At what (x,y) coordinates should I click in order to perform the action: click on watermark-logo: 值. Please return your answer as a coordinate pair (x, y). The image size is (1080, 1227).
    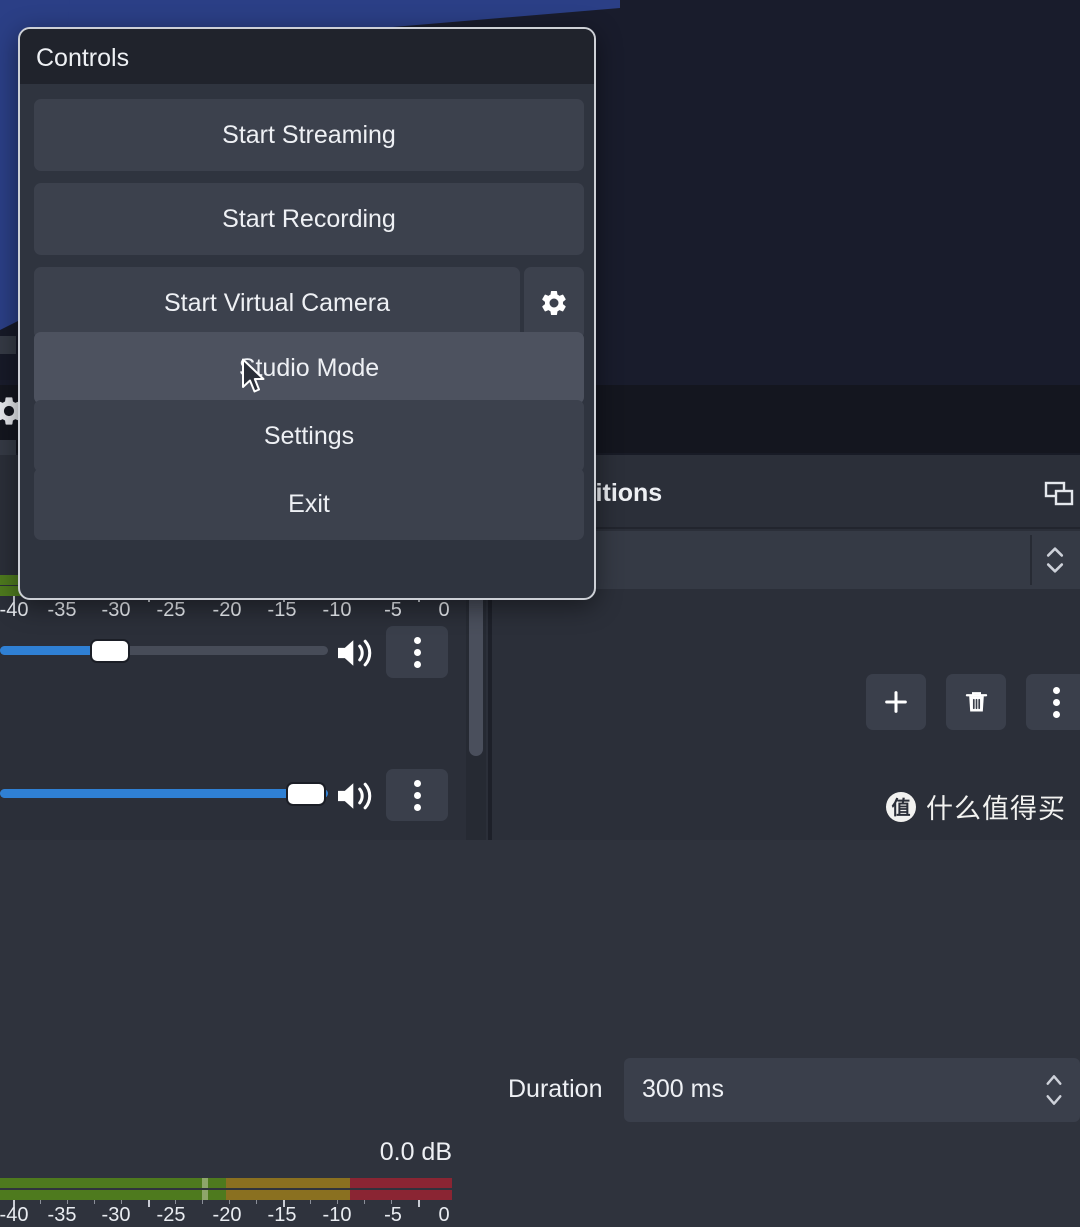
    Looking at the image, I should click on (901, 806).